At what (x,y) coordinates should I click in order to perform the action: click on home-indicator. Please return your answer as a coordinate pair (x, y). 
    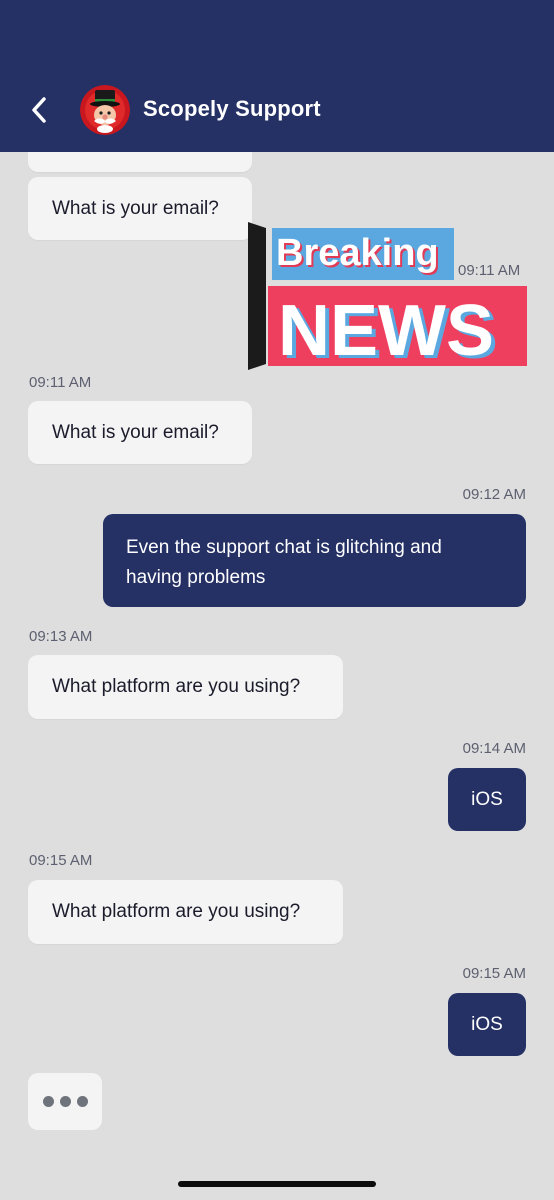
    Looking at the image, I should click on (277, 1184).